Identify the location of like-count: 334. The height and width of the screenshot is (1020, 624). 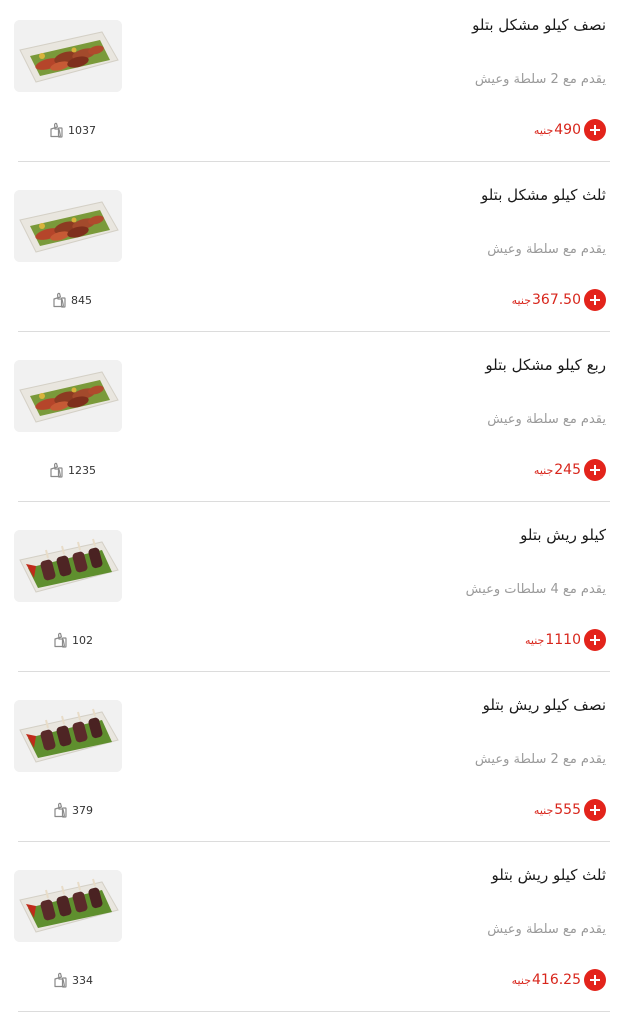
(82, 980).